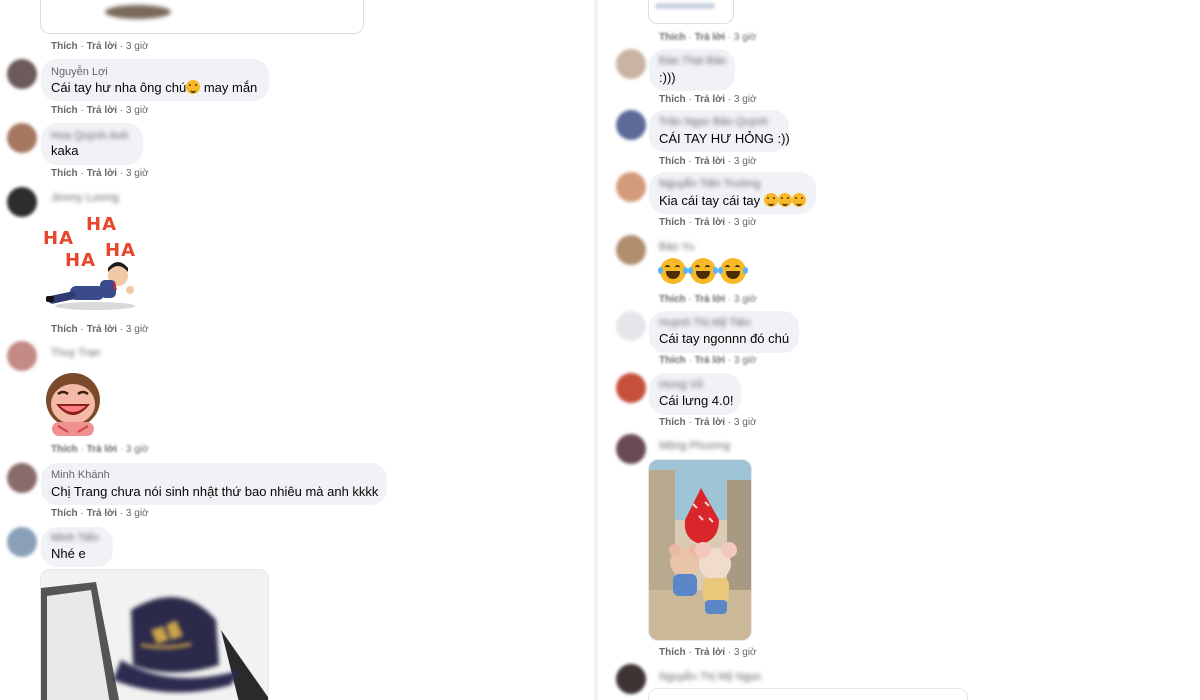 This screenshot has height=700, width=1200. I want to click on sticker-text: HA, so click(58, 238).